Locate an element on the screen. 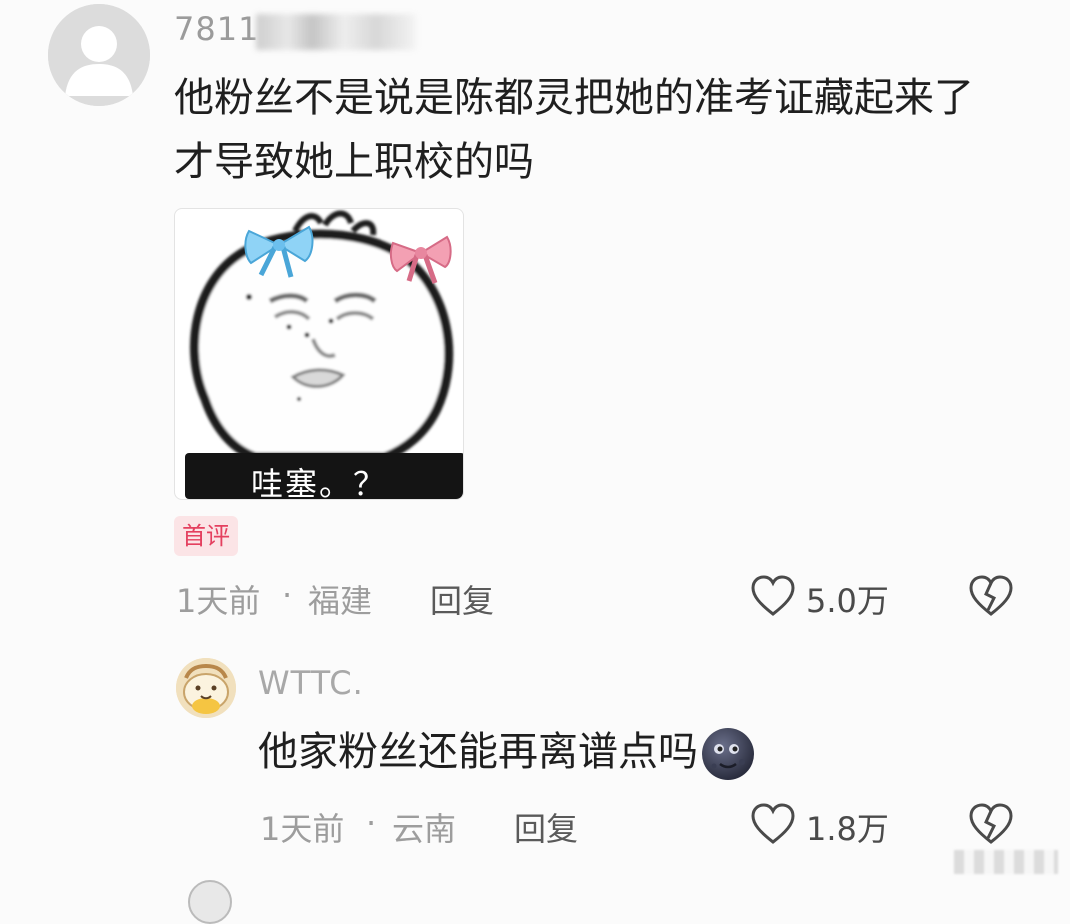 The width and height of the screenshot is (1070, 924). first-comment-badge: 首评 is located at coordinates (206, 536).